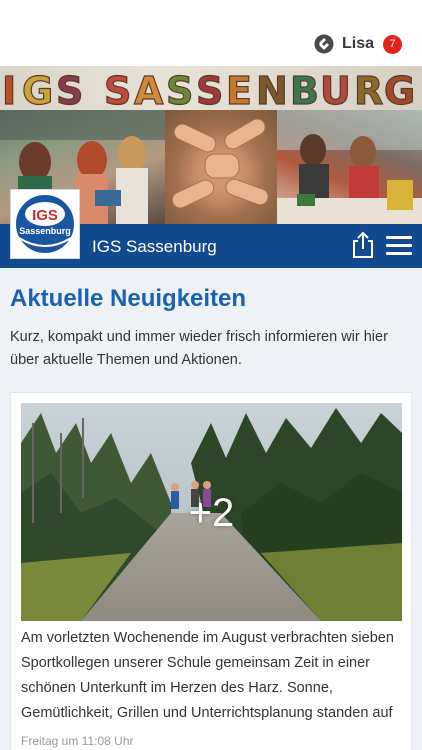  I want to click on school-logo: IGS Sassenburg, so click(45, 224).